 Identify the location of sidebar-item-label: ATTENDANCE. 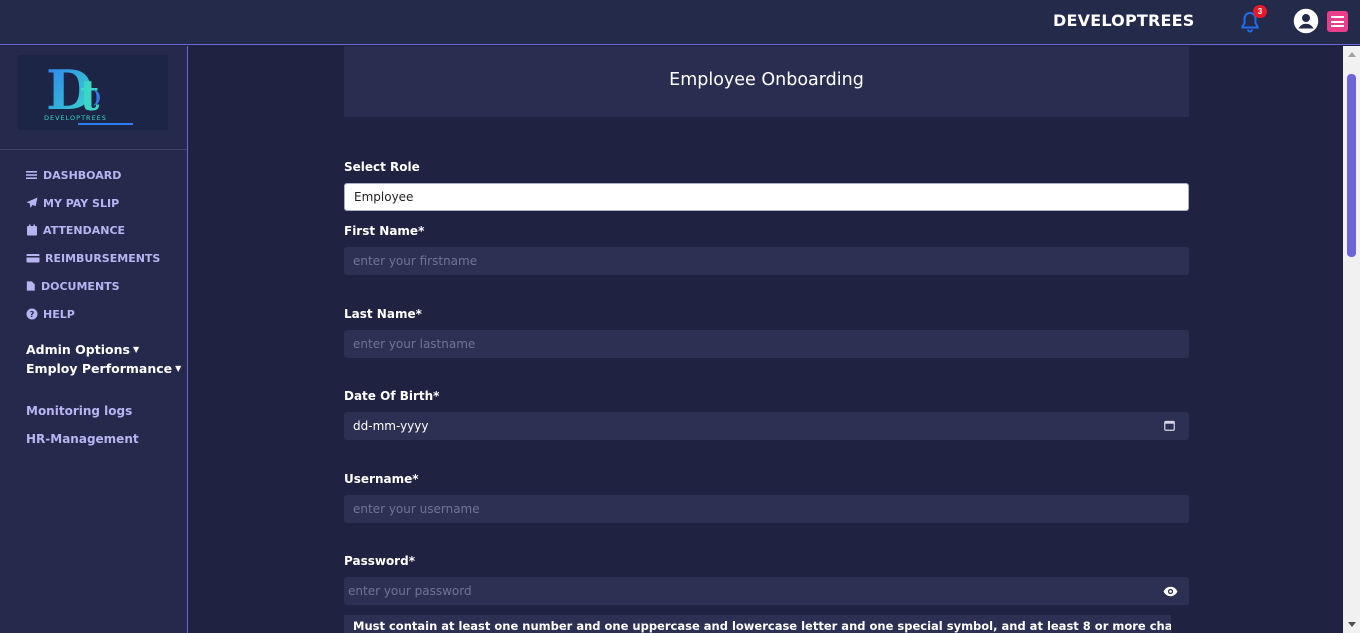
(84, 230).